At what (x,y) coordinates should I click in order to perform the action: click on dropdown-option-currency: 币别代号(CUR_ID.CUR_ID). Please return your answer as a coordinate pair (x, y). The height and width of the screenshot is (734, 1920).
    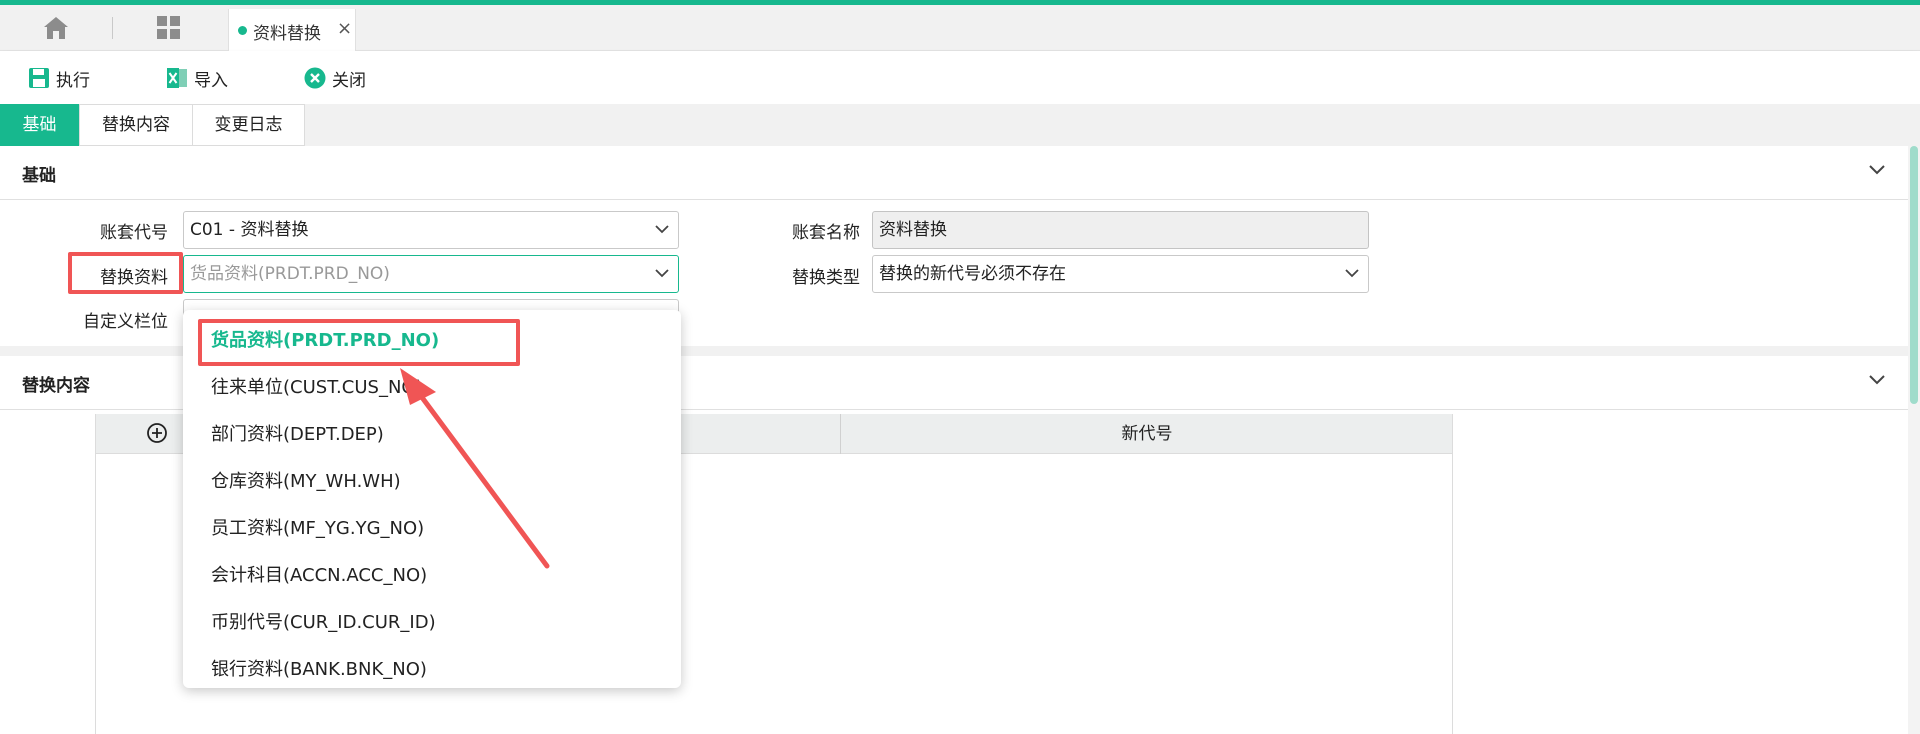
    Looking at the image, I should click on (432, 623).